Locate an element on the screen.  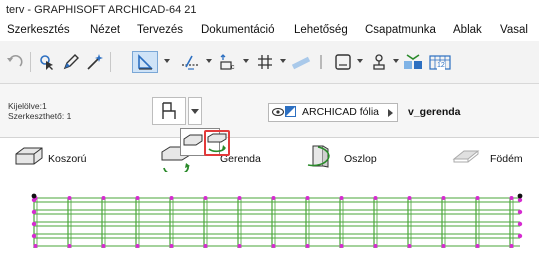
highlighted-beam-rotate-option is located at coordinates (217, 143).